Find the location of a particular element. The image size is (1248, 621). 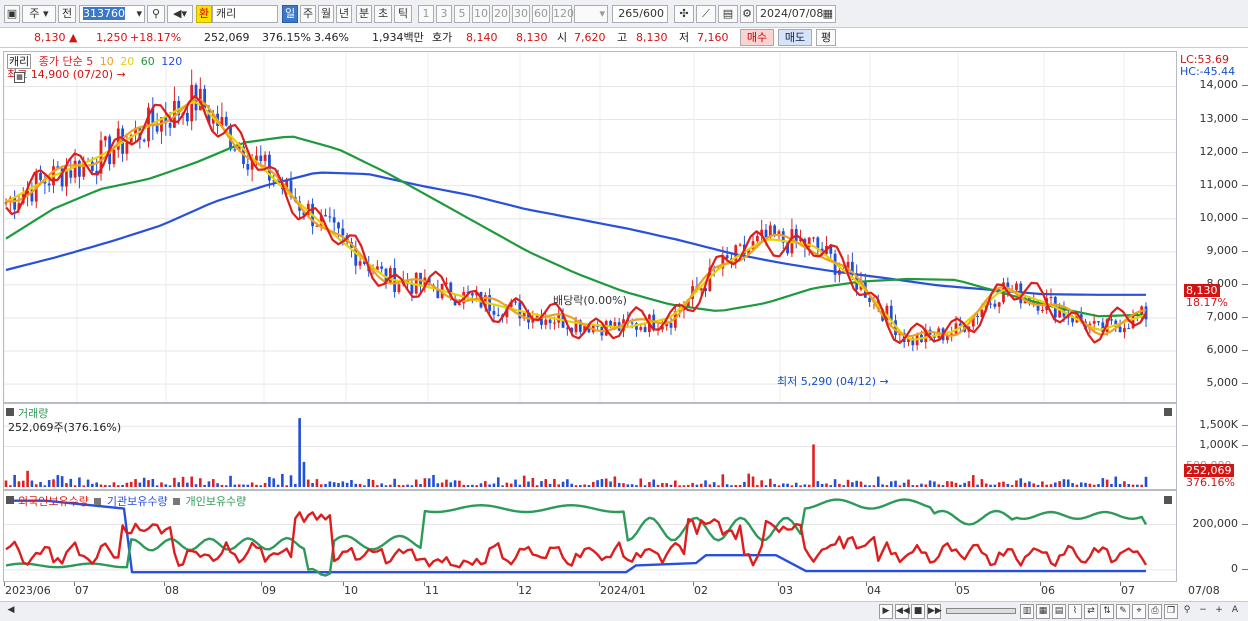

interval-custom-select: ▾ is located at coordinates (591, 14).